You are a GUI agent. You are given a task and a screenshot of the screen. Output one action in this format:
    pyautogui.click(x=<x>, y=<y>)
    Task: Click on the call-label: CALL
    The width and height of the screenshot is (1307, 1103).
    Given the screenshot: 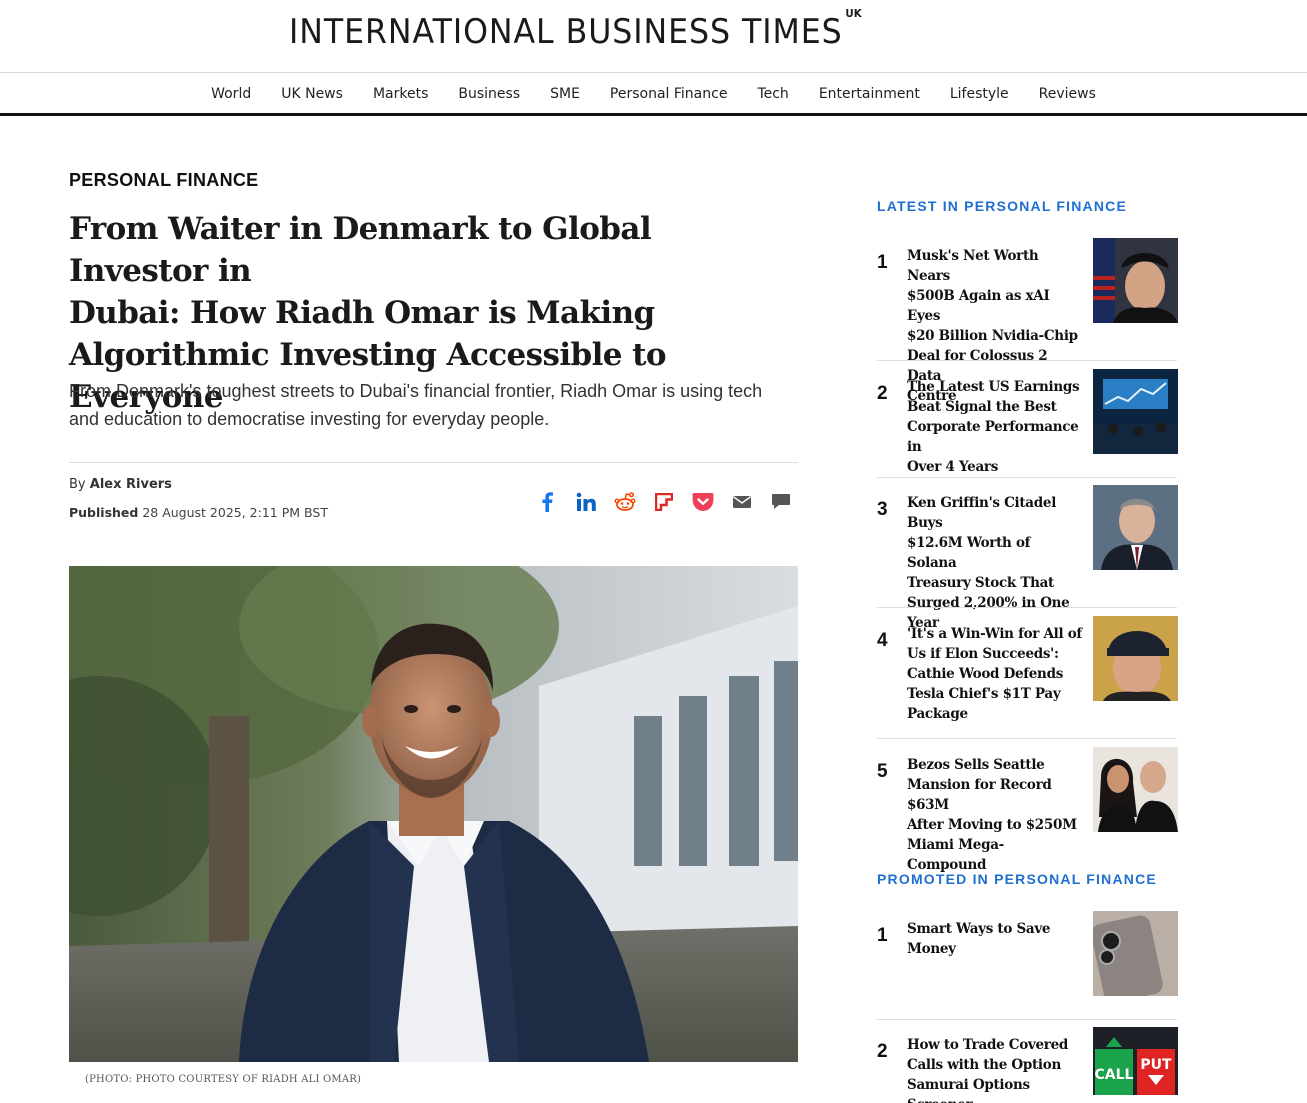 What is the action you would take?
    pyautogui.click(x=1114, y=1075)
    